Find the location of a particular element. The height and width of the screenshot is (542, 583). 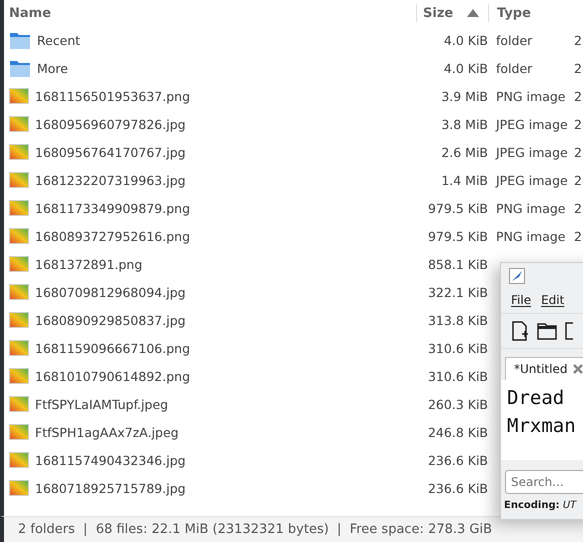

file-name: 1680709812968094.jpg is located at coordinates (110, 292).